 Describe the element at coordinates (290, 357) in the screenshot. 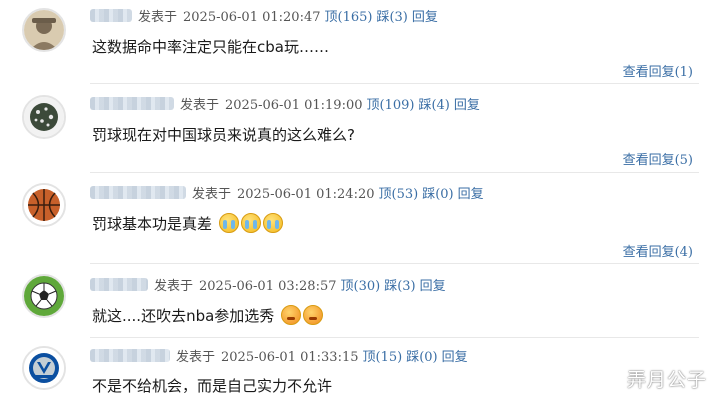

I see `timestamp: 2025-06-01 01:33:15` at that location.